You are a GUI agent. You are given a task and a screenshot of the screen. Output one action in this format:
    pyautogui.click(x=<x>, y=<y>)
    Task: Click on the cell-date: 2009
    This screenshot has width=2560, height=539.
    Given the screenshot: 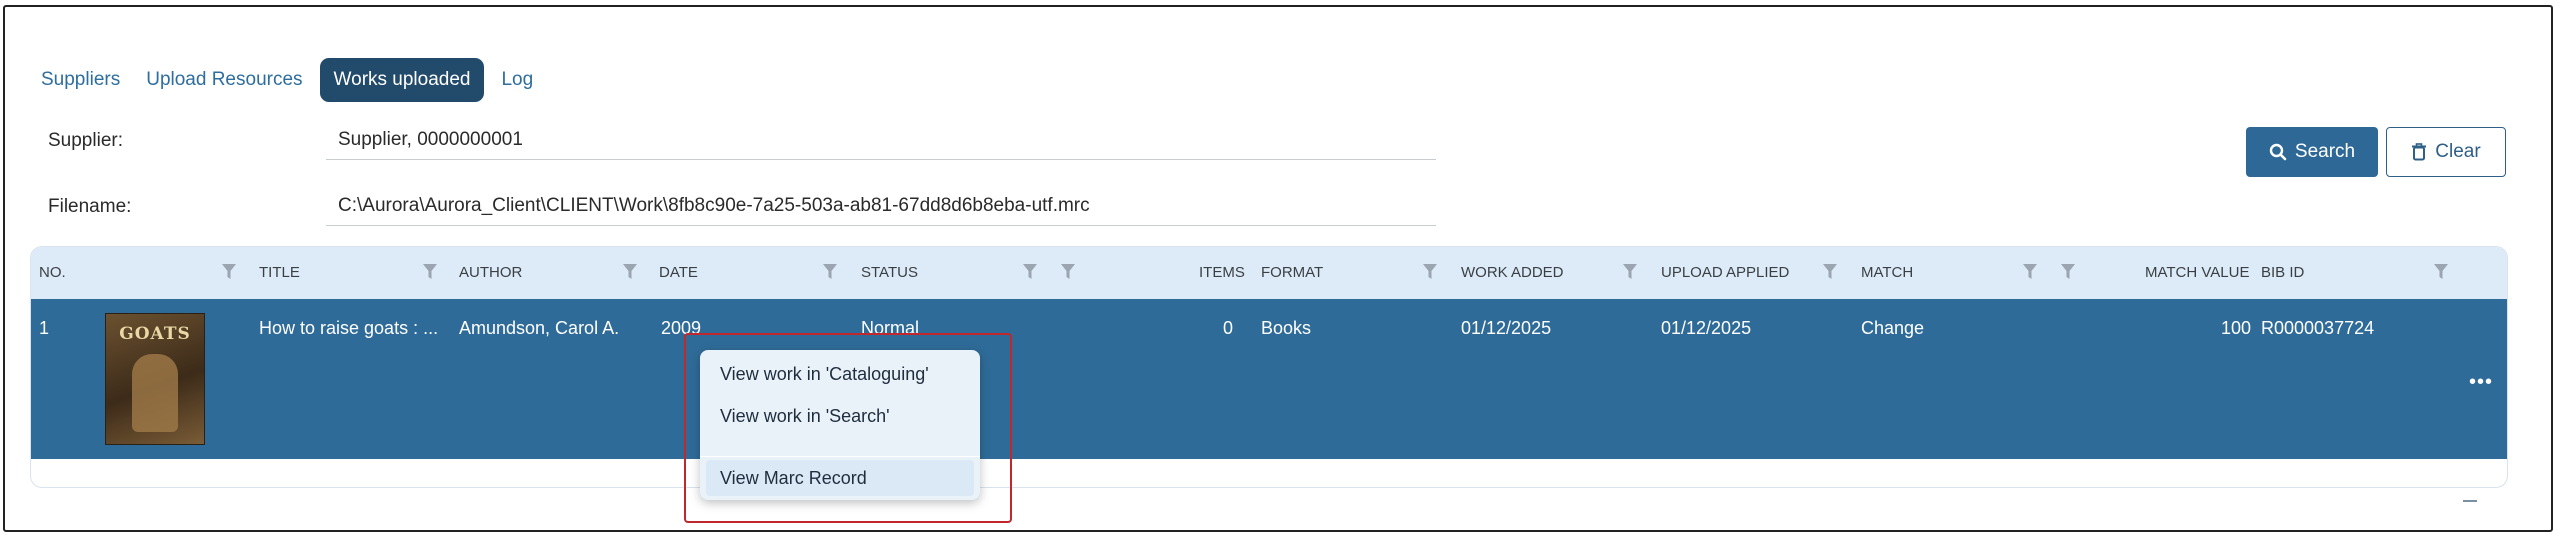 What is the action you would take?
    pyautogui.click(x=681, y=328)
    